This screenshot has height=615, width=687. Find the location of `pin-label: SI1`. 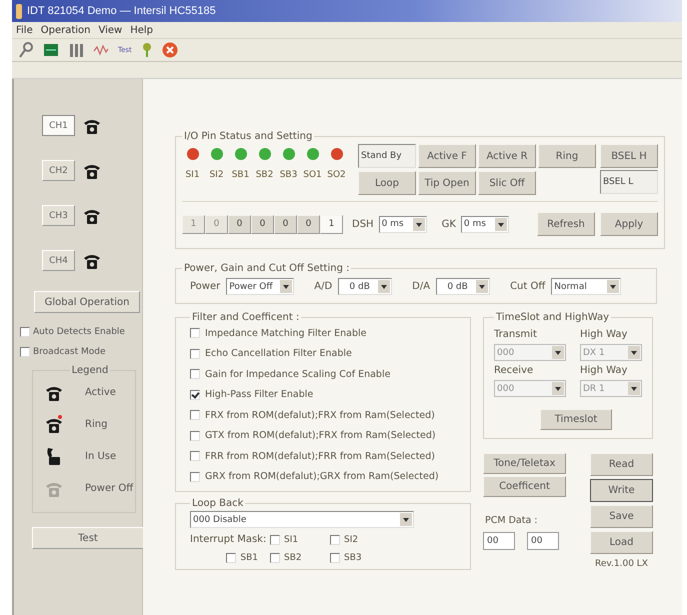

pin-label: SI1 is located at coordinates (192, 175).